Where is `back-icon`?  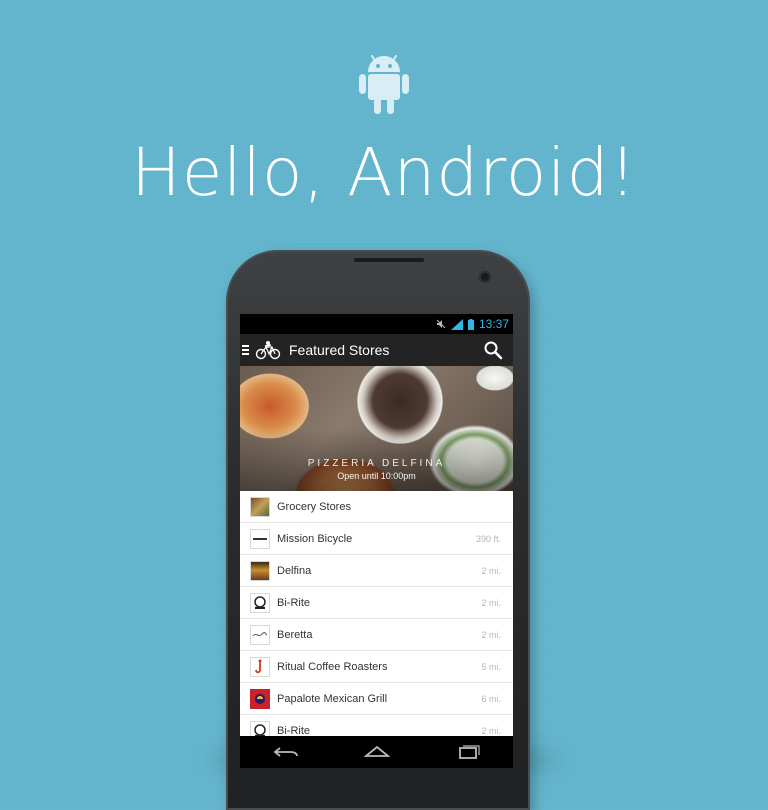 back-icon is located at coordinates (286, 752).